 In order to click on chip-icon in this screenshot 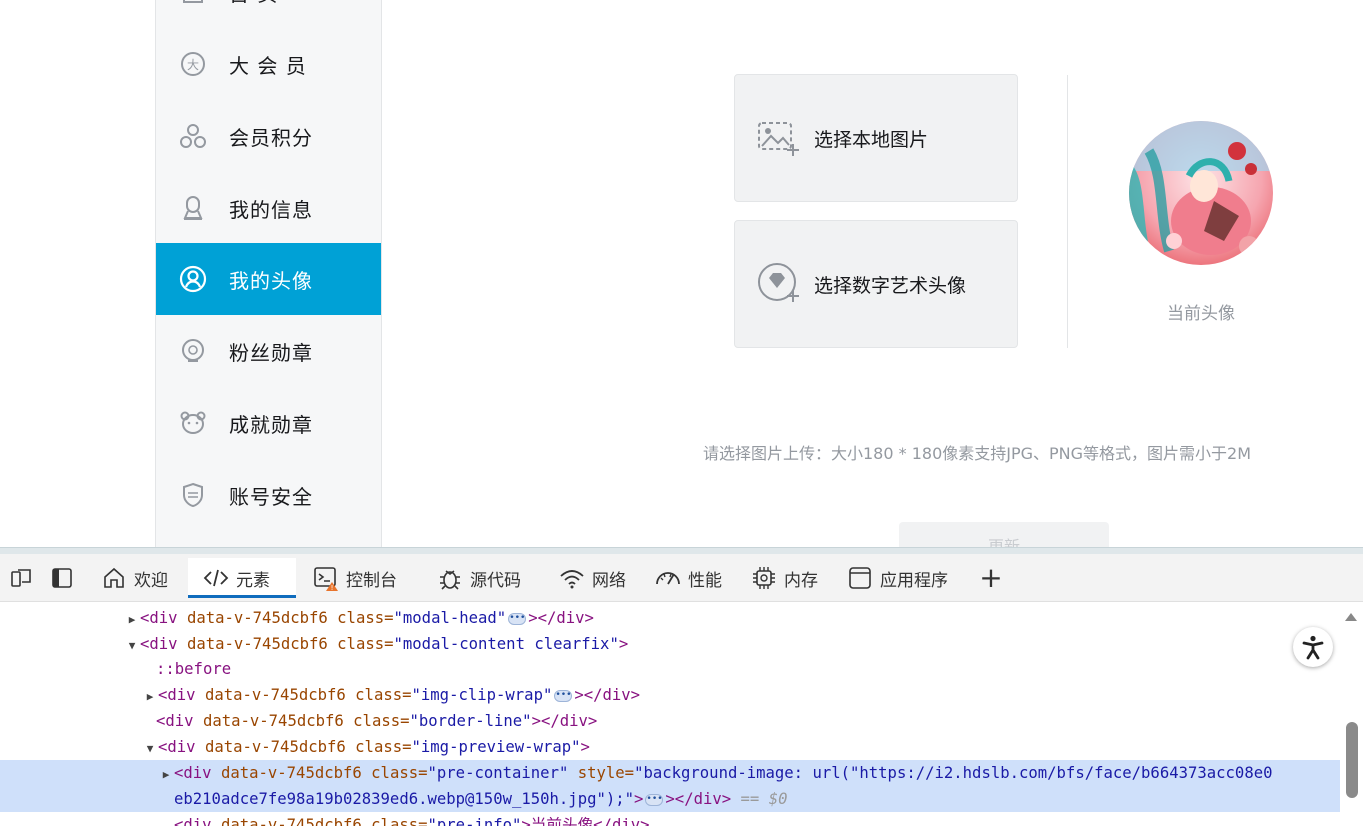, I will do `click(764, 578)`.